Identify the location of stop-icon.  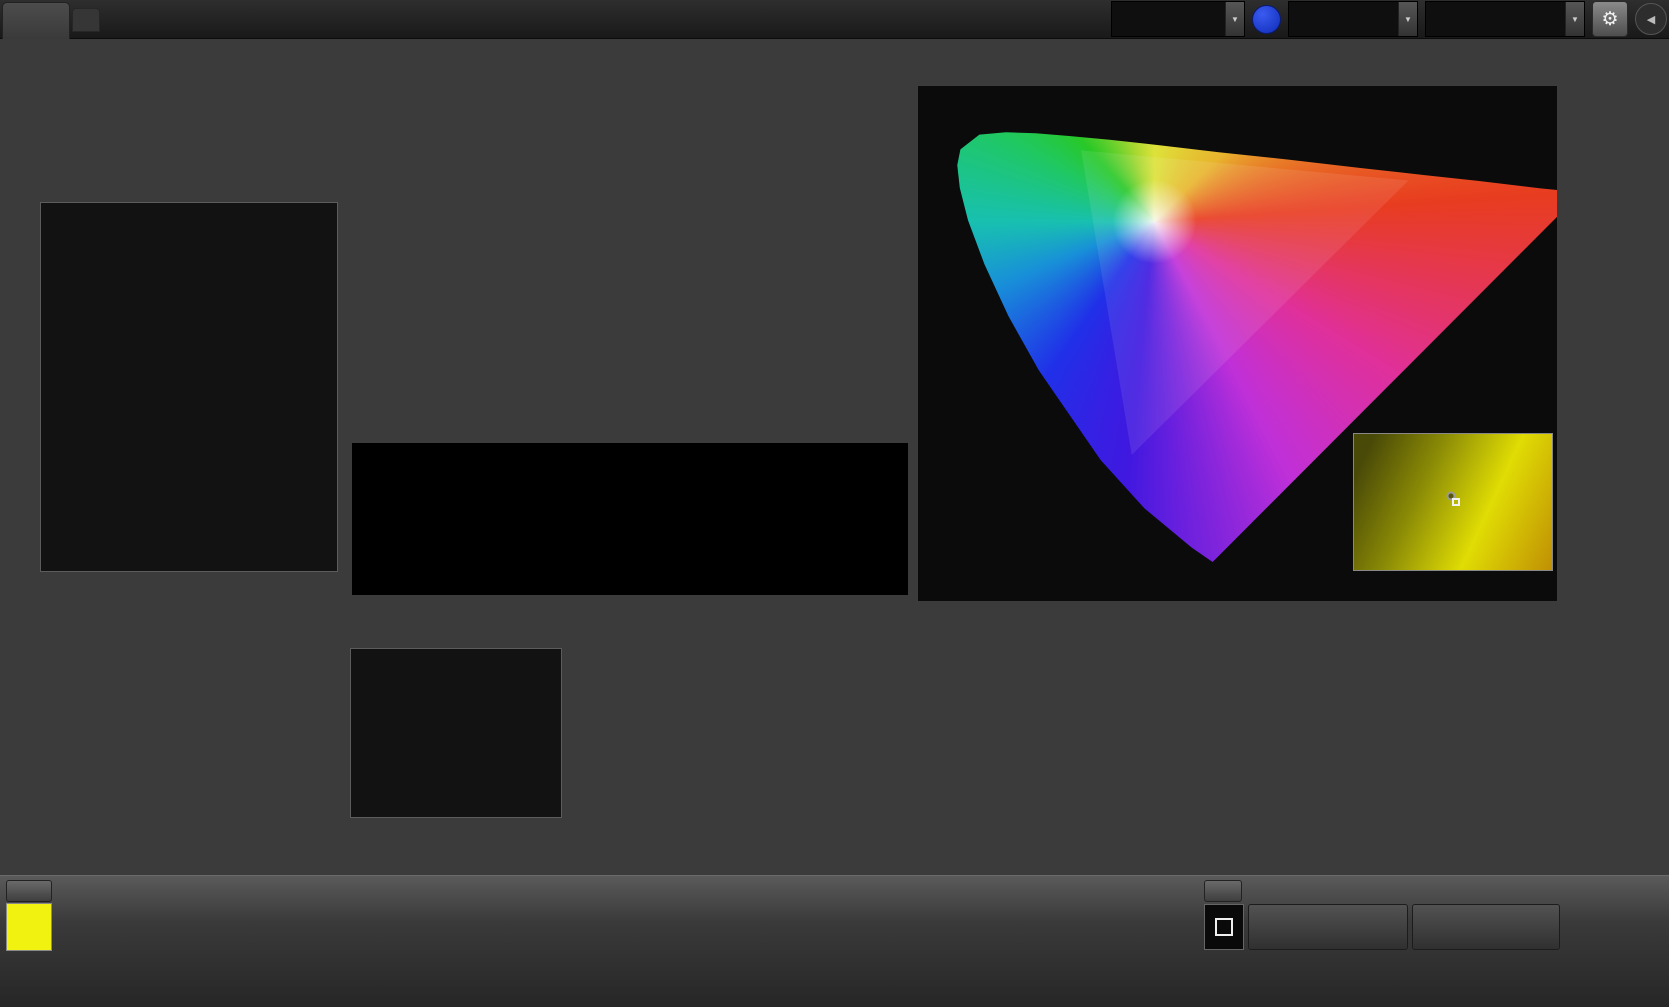
(1224, 927).